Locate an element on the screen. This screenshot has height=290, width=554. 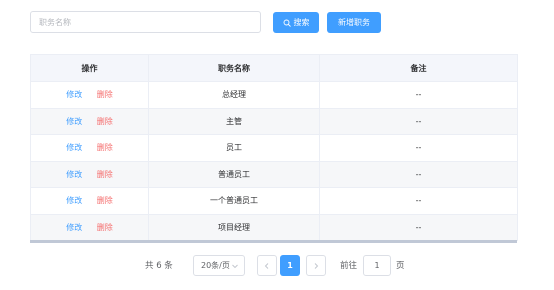
goto-page-input is located at coordinates (377, 265).